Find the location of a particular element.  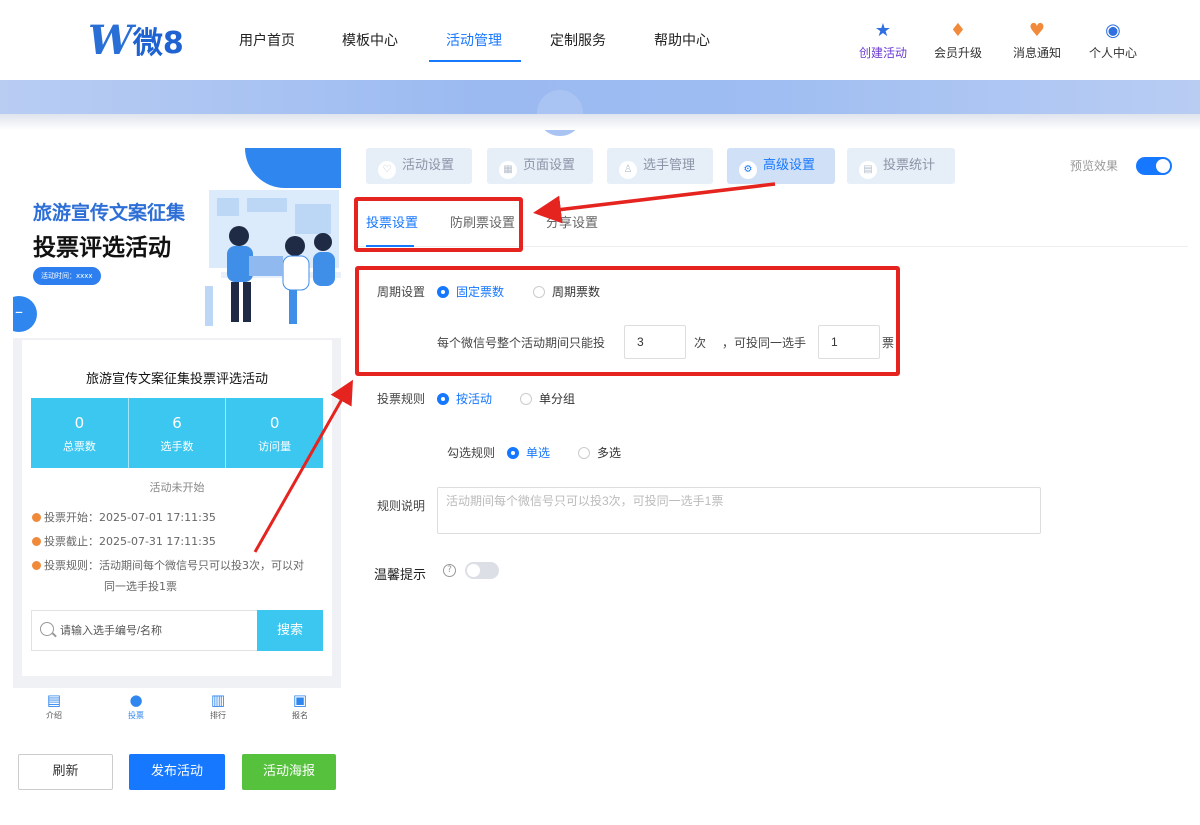

logo: W 微8 is located at coordinates (136, 40).